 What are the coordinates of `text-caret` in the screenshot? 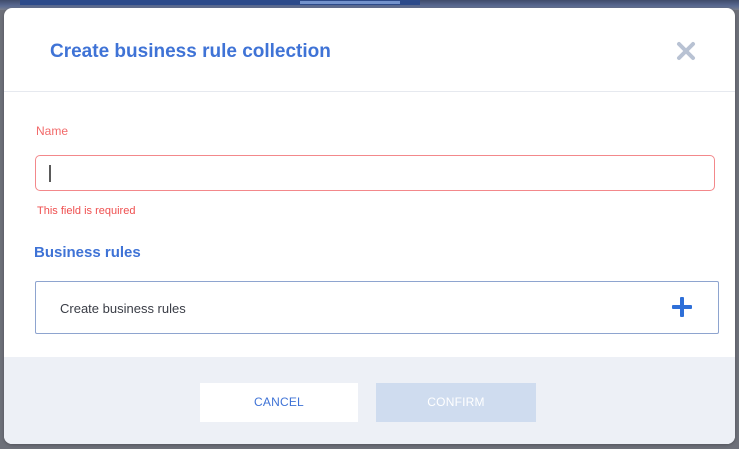 It's located at (50, 173).